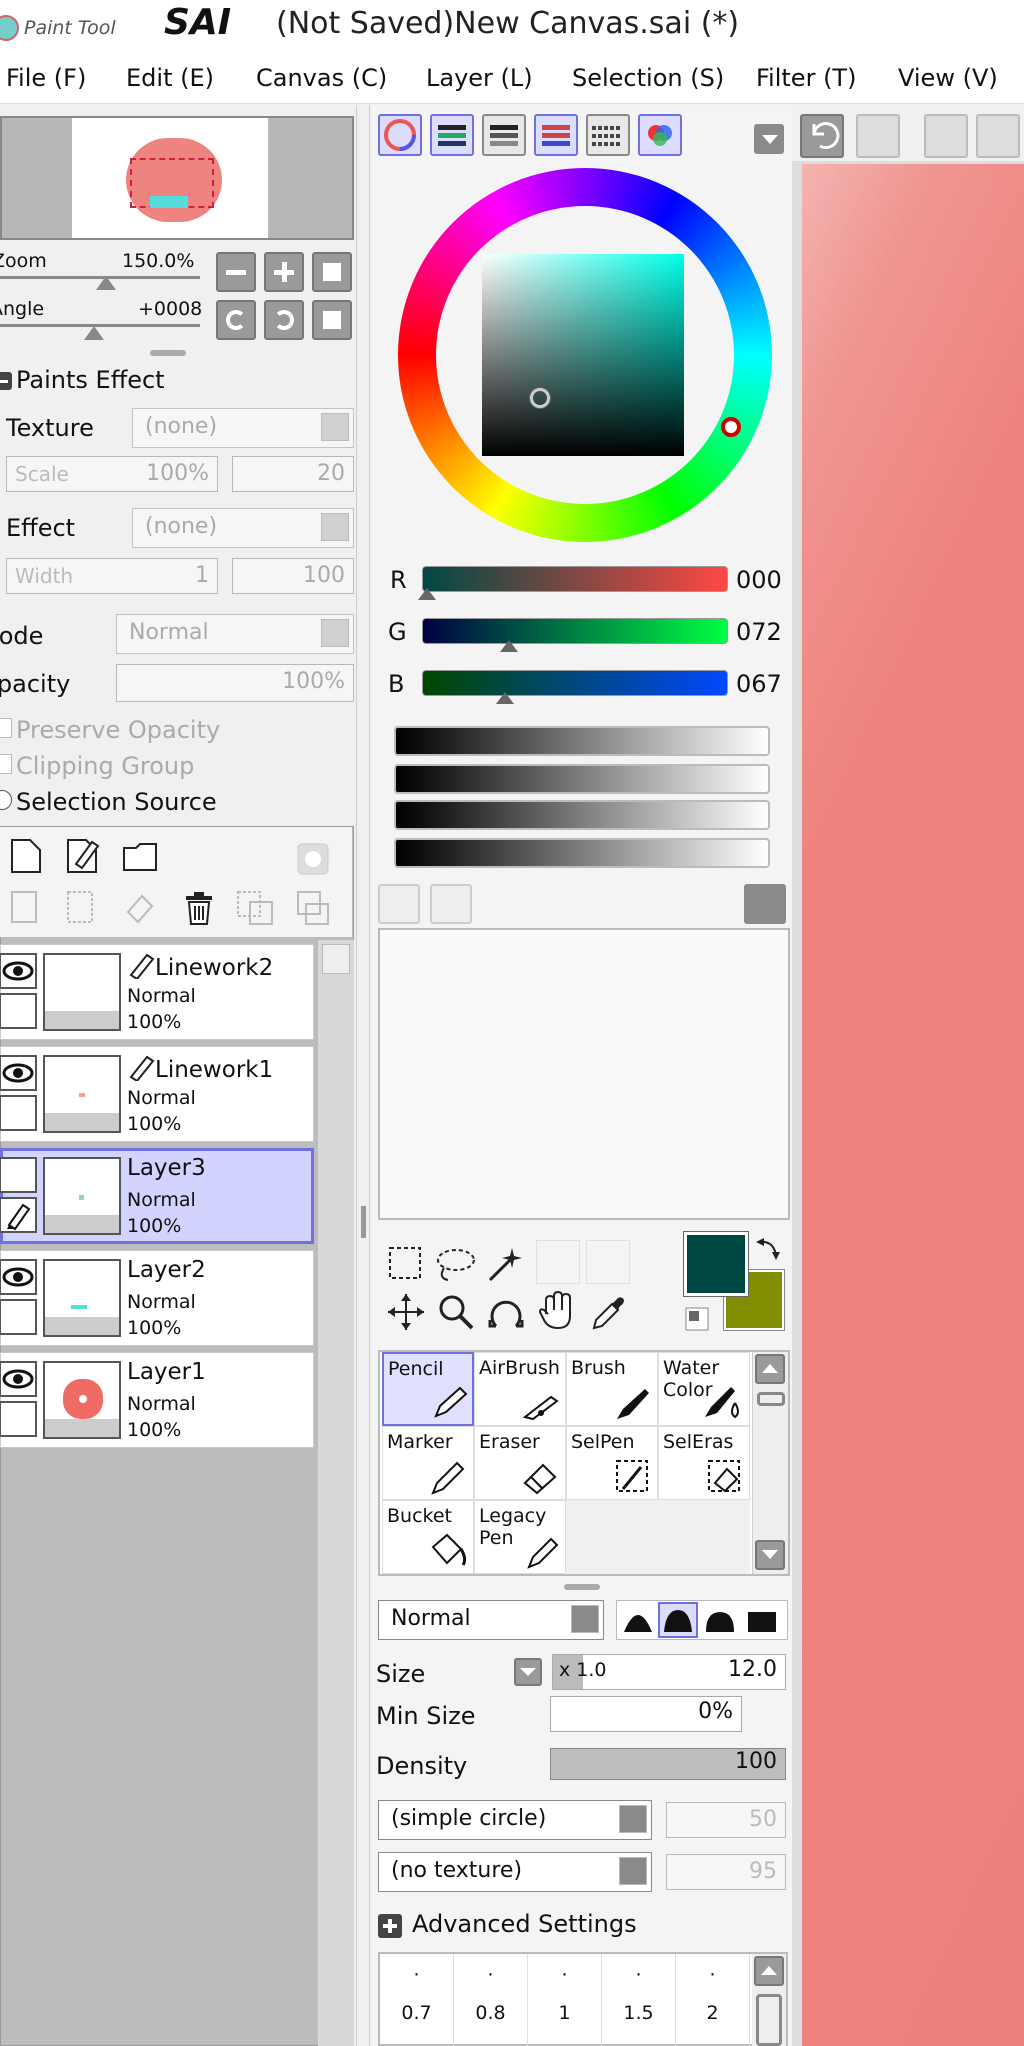 The height and width of the screenshot is (2046, 1024). Describe the element at coordinates (363, 1075) in the screenshot. I see `panel-divider` at that location.